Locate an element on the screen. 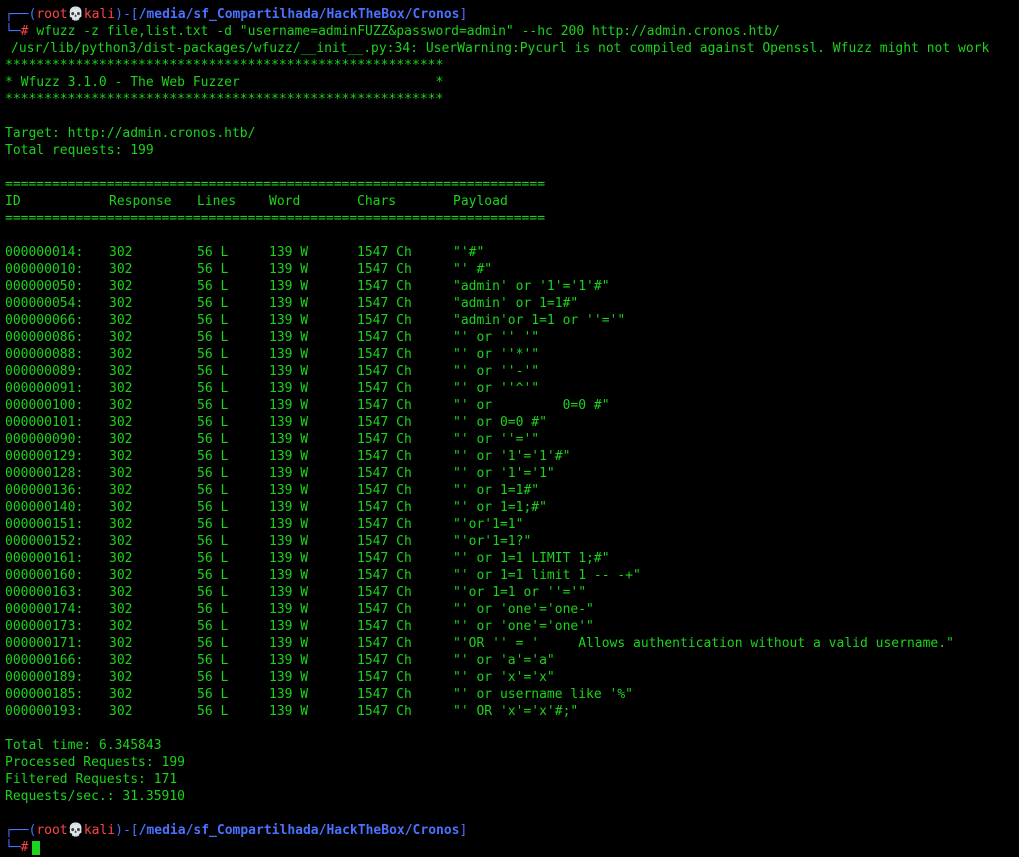 The width and height of the screenshot is (1019, 857). table-row: 000000086: 302 56 L 139 W 1547 Ch "' or '' '" is located at coordinates (511, 337).